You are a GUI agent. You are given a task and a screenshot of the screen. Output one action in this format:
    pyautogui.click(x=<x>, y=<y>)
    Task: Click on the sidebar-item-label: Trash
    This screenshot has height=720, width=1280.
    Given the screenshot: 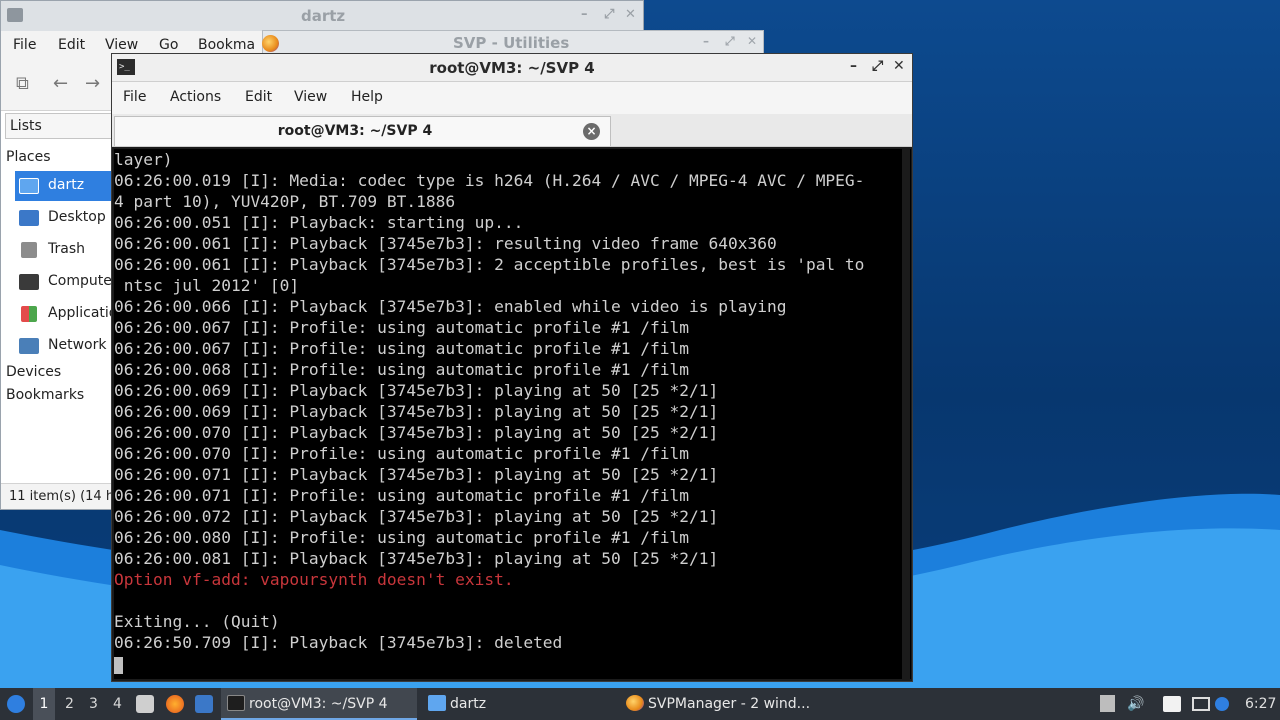 What is the action you would take?
    pyautogui.click(x=66, y=249)
    